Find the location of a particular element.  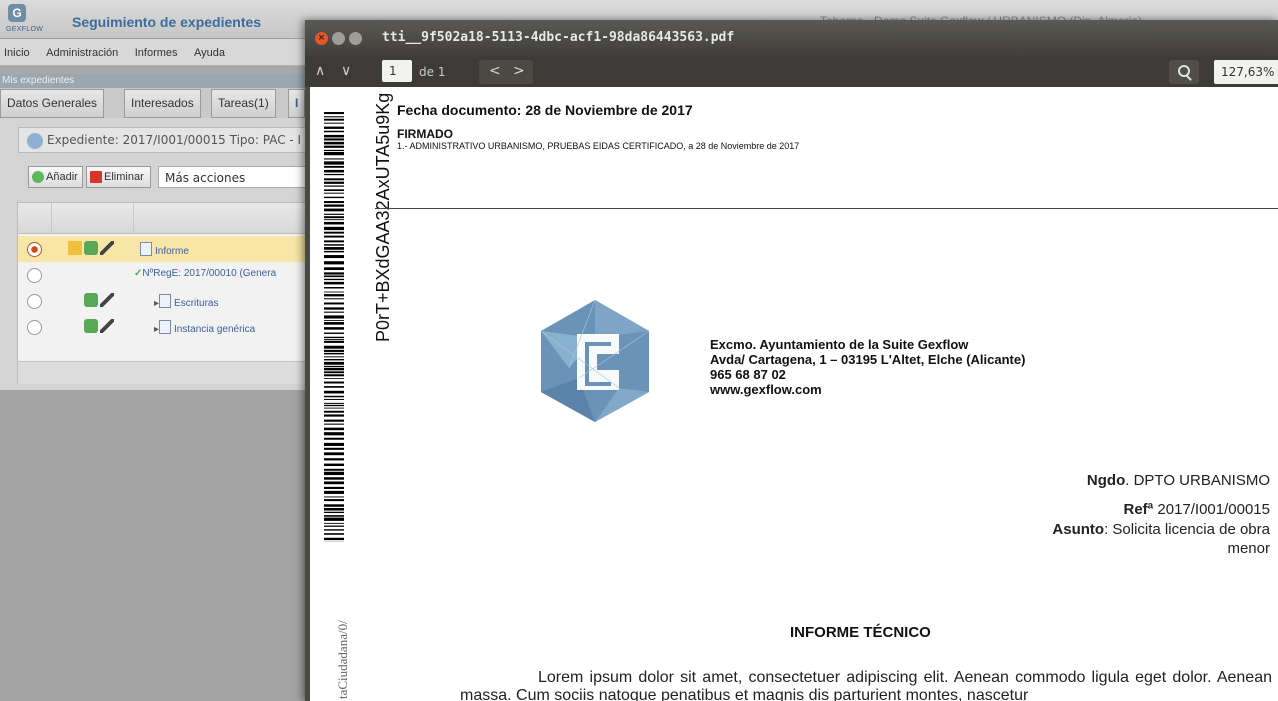

tabs-row: Datos Generales Interesados Tareas(1) I is located at coordinates (155, 103).